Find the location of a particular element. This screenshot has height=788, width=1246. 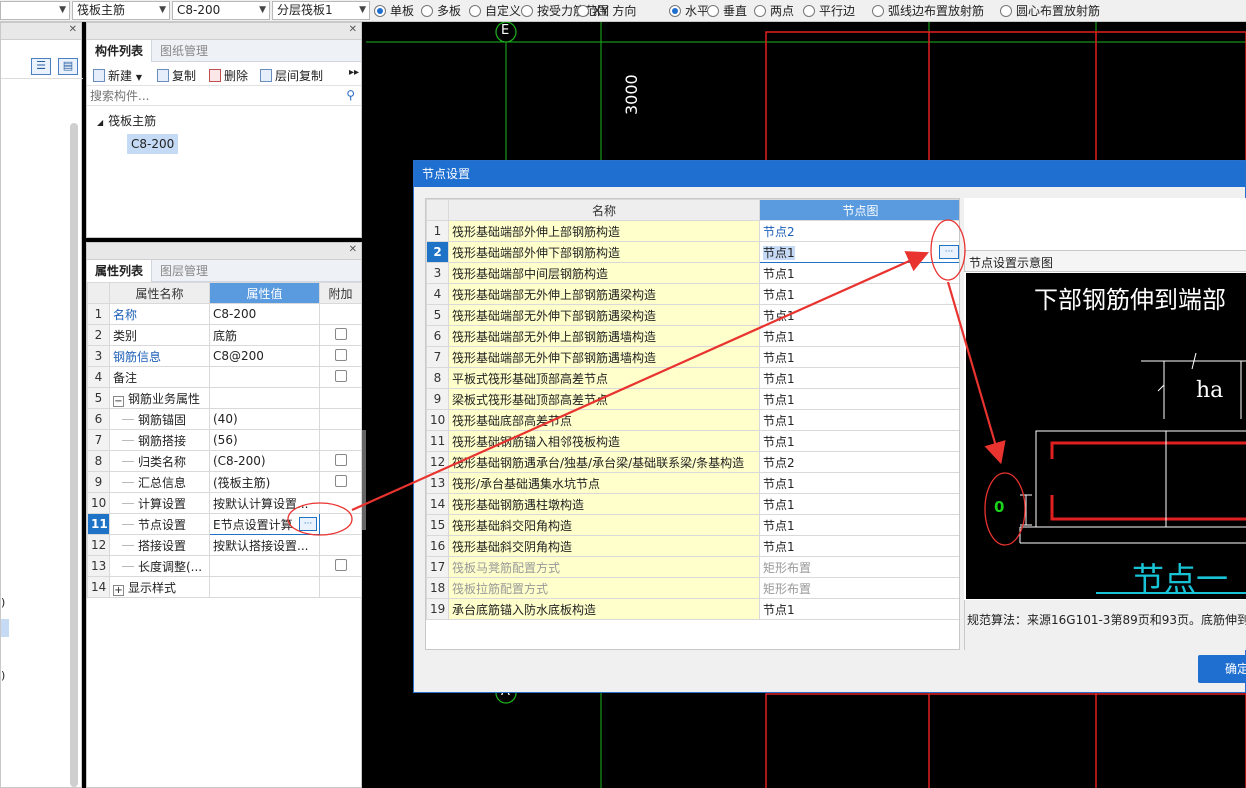

property-row: 3 钢筋信息 C8@200 is located at coordinates (224, 356).